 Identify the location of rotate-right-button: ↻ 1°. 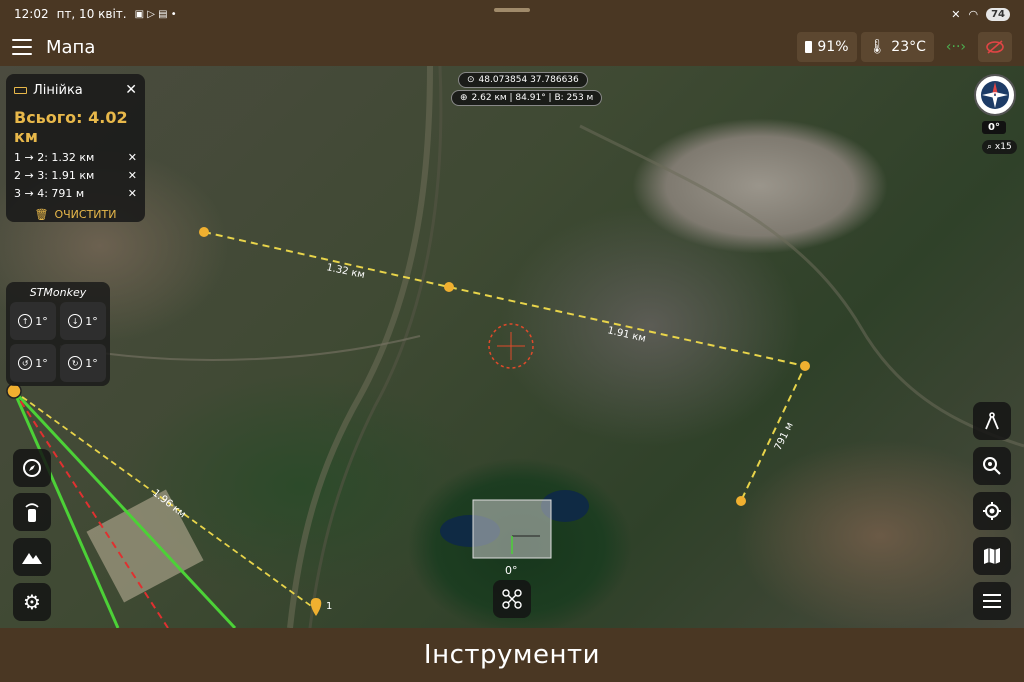
(83, 363).